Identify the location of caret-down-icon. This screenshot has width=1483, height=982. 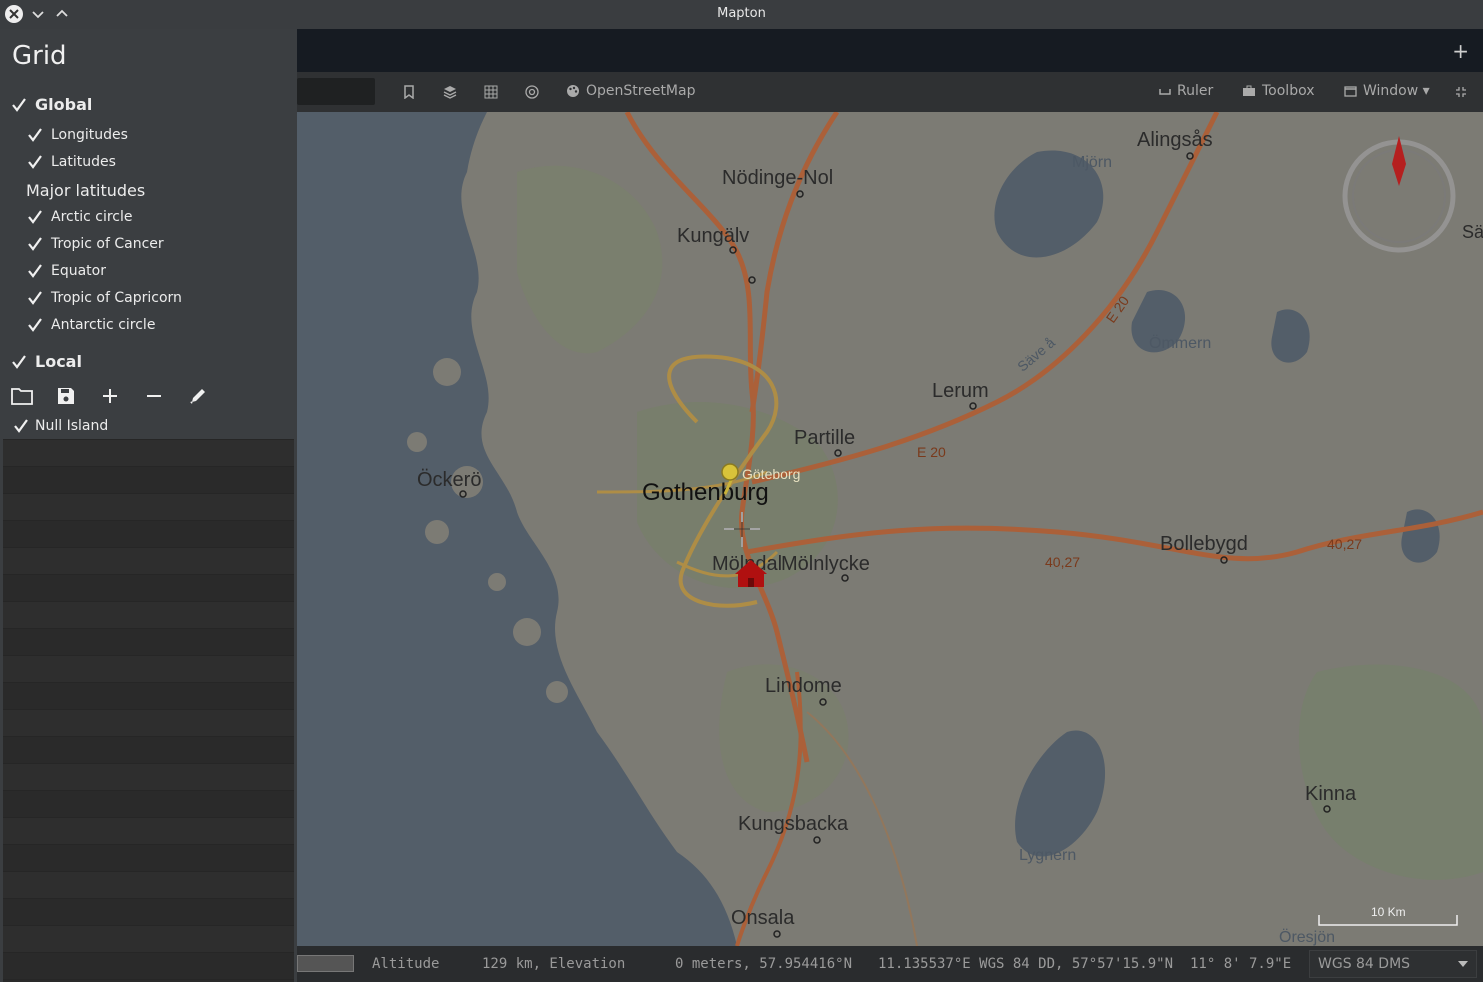
(1463, 964).